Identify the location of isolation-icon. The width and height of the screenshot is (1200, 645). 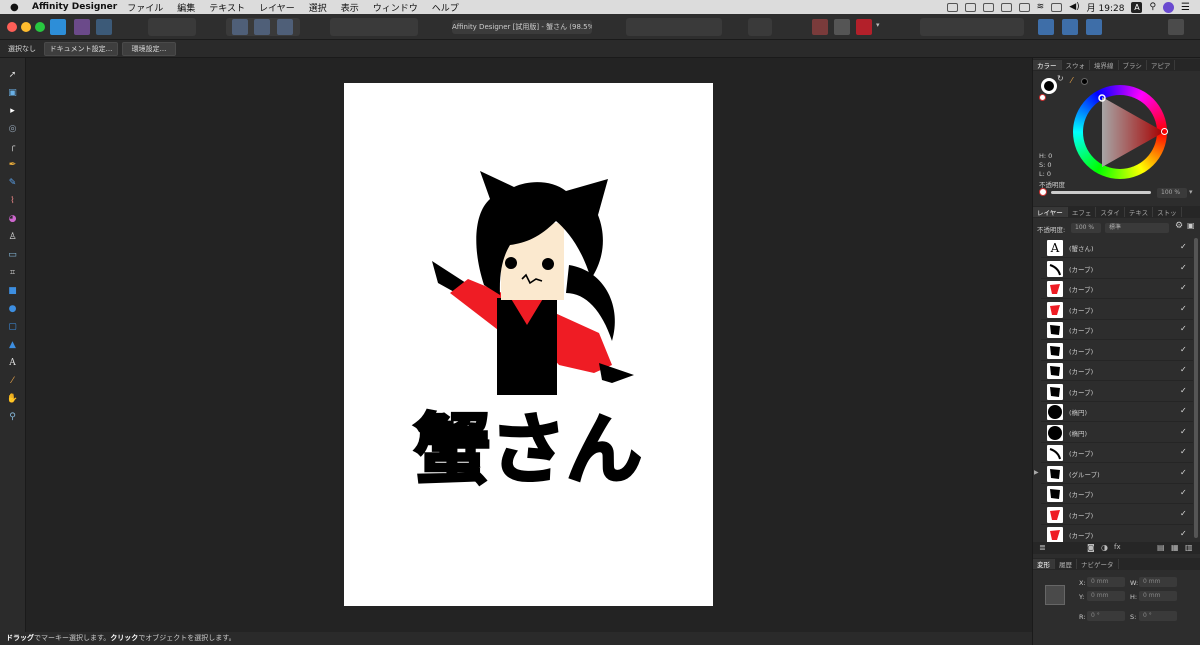
(262, 27).